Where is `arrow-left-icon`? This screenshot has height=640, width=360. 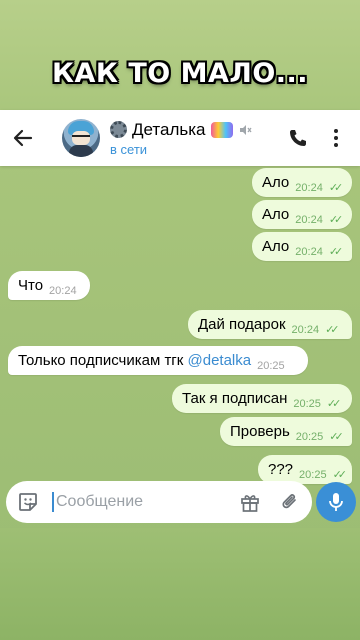 arrow-left-icon is located at coordinates (23, 138).